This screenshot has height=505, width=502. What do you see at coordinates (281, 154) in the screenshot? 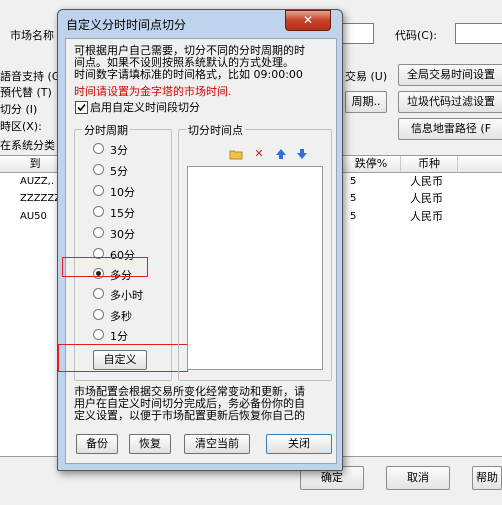
I see `arrow-up-icon` at bounding box center [281, 154].